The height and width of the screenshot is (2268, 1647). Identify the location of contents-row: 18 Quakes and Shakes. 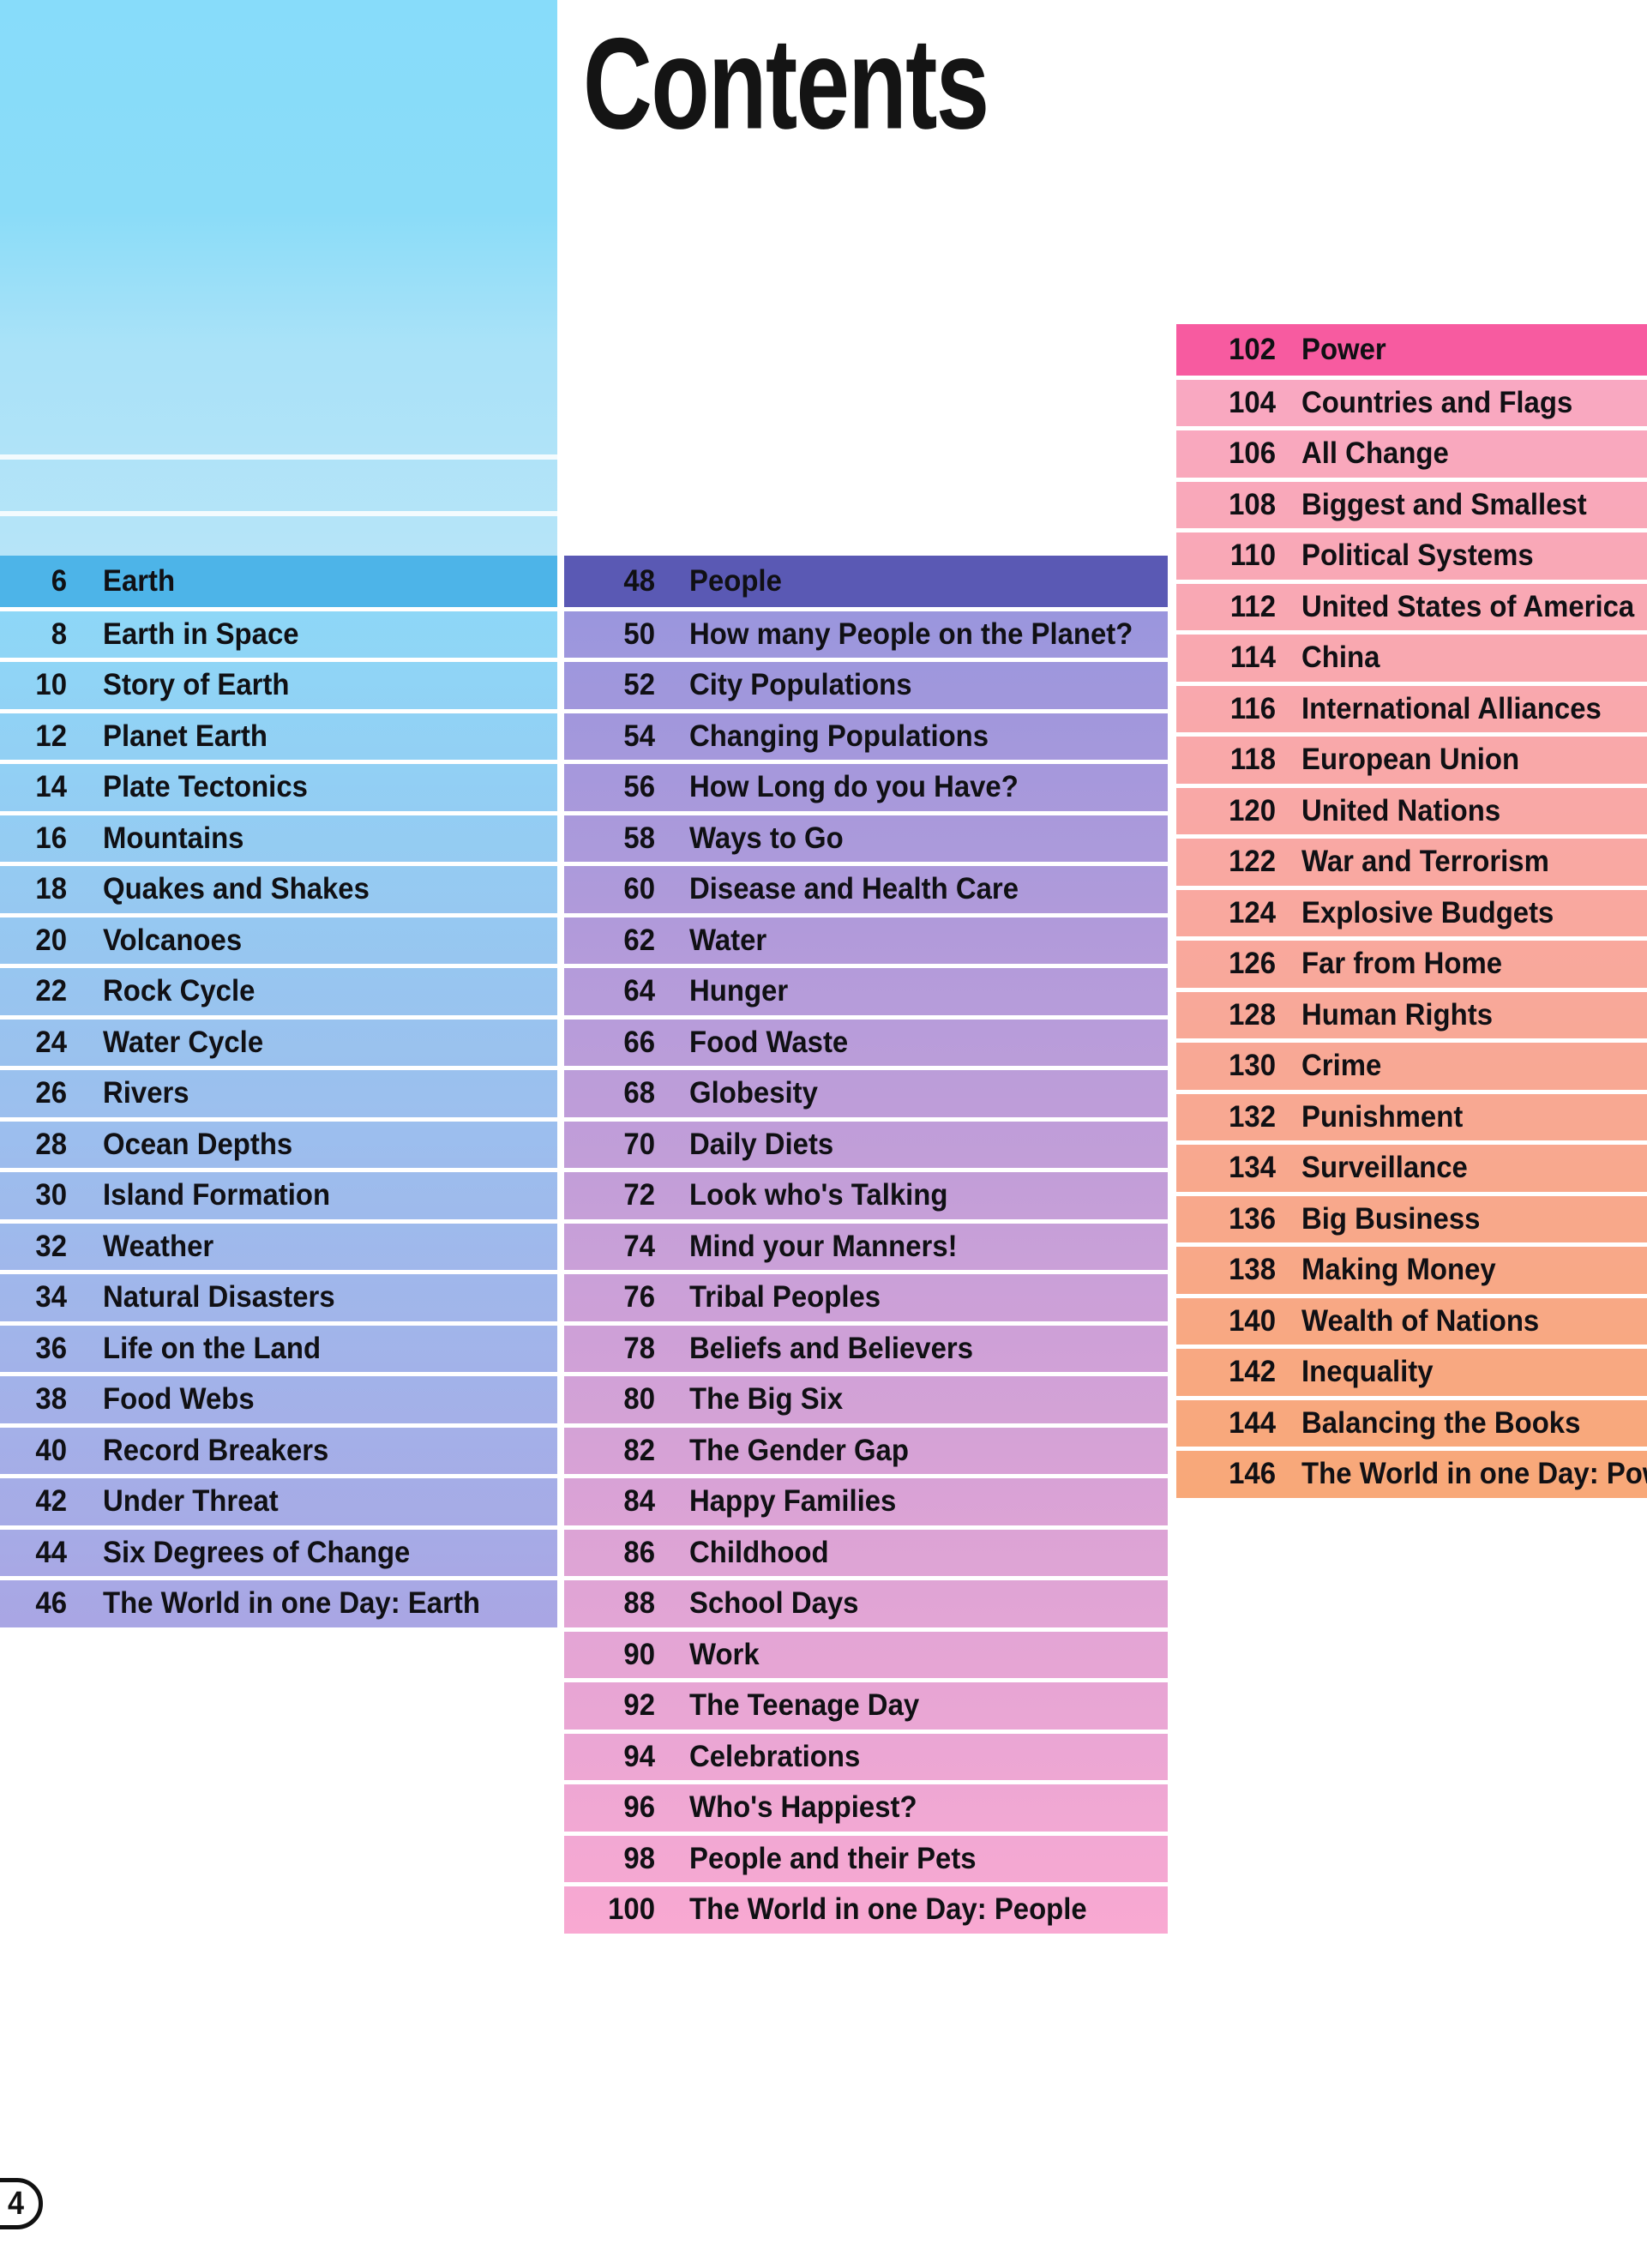
(278, 887).